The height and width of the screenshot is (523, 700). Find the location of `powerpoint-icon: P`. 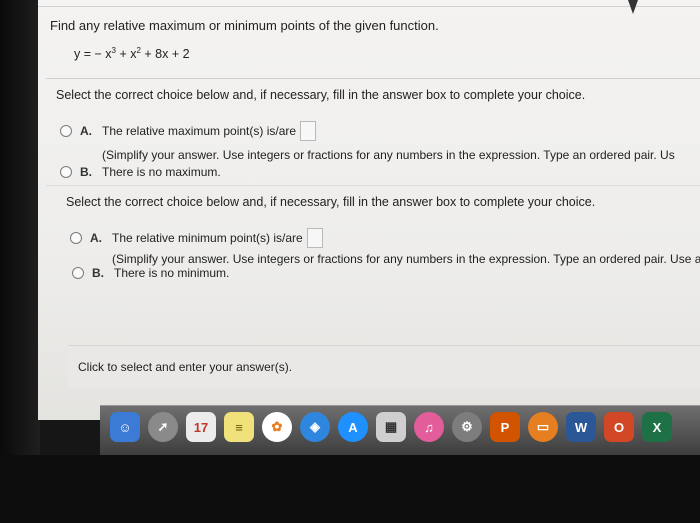

powerpoint-icon: P is located at coordinates (505, 427).